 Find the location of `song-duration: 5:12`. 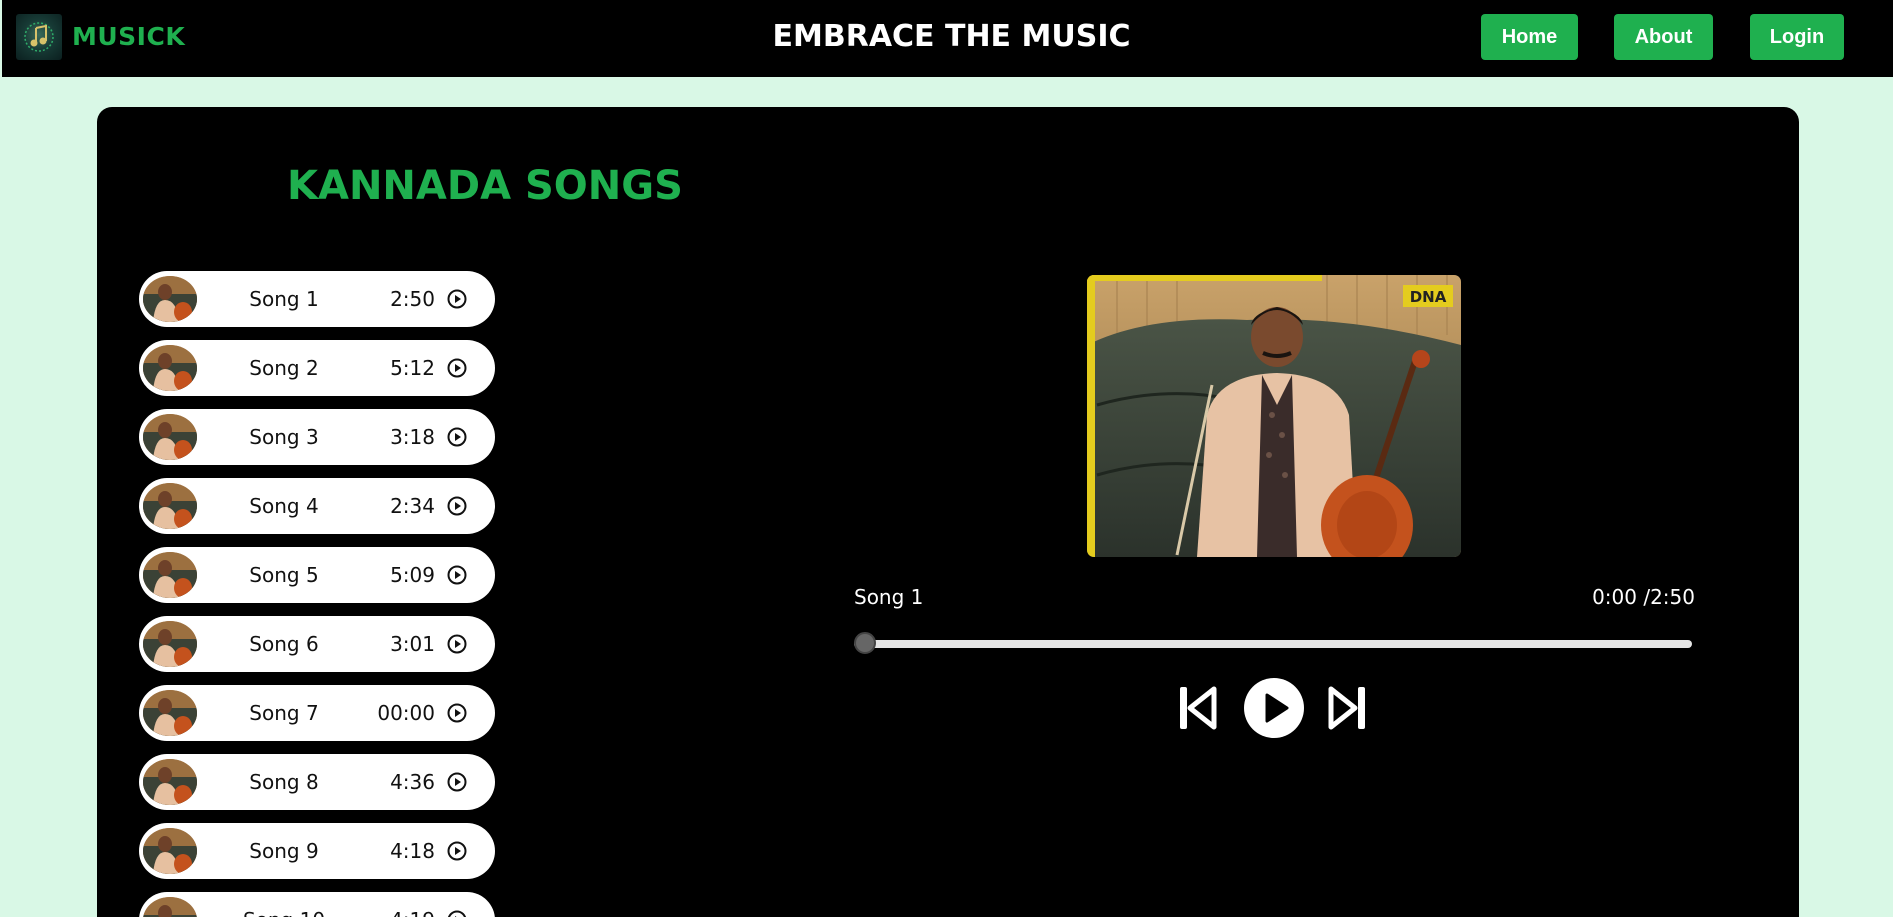

song-duration: 5:12 is located at coordinates (412, 368).